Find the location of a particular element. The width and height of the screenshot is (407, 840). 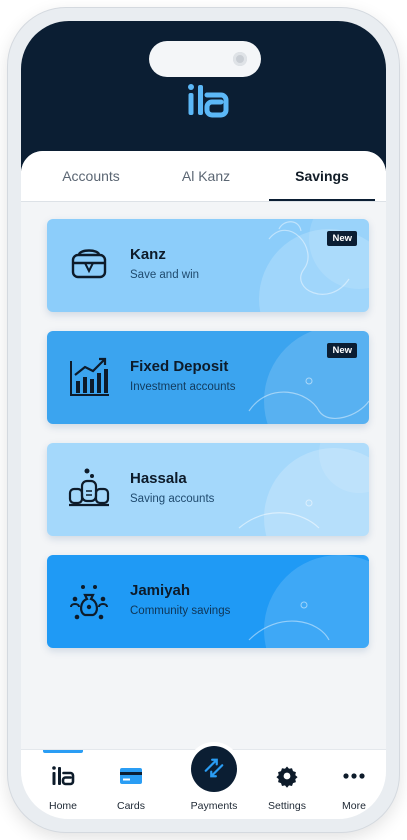

more-dots-icon is located at coordinates (354, 776).